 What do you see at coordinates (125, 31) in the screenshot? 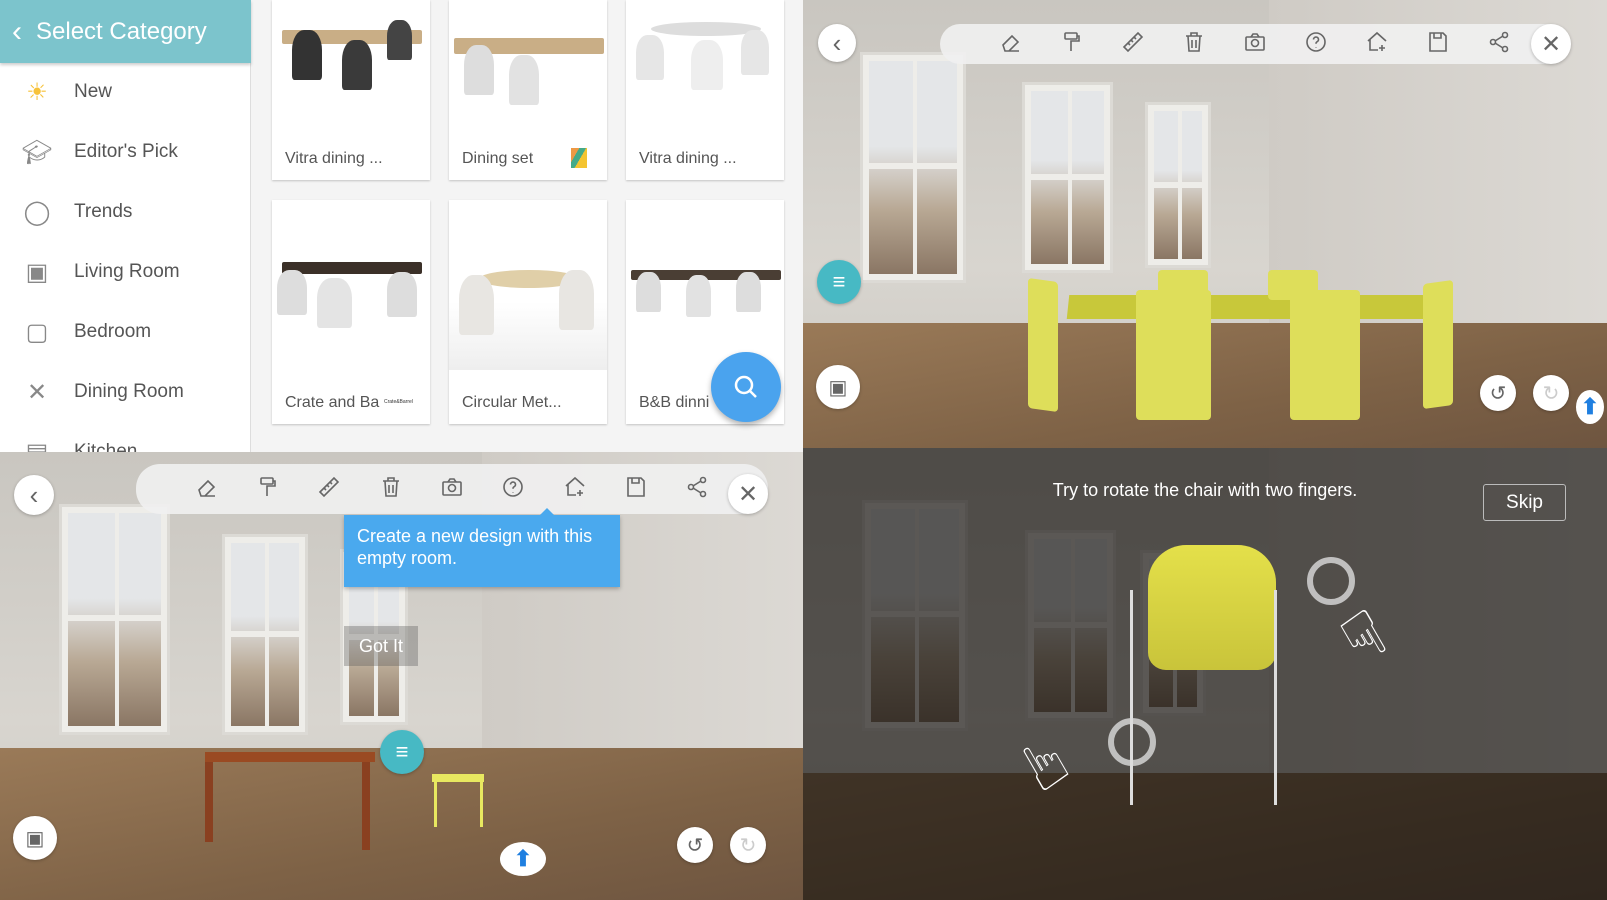
I see `select-category-header: ‹ Select Category` at bounding box center [125, 31].